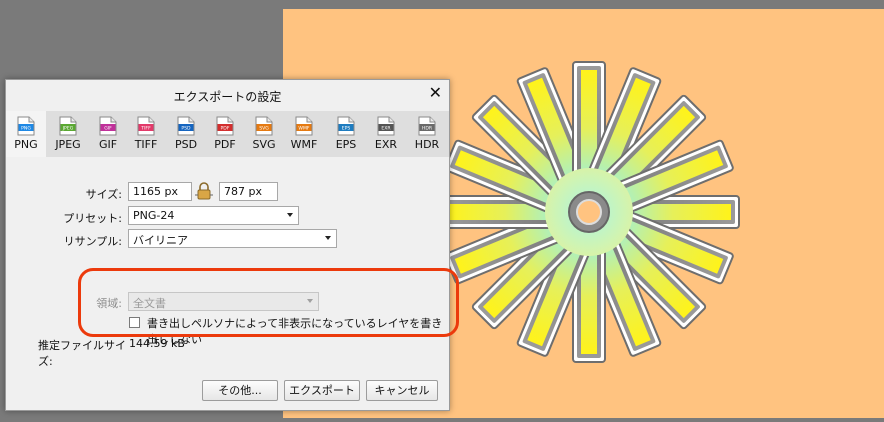 The width and height of the screenshot is (884, 422). Describe the element at coordinates (386, 129) in the screenshot. I see `svg-text: EXR` at that location.